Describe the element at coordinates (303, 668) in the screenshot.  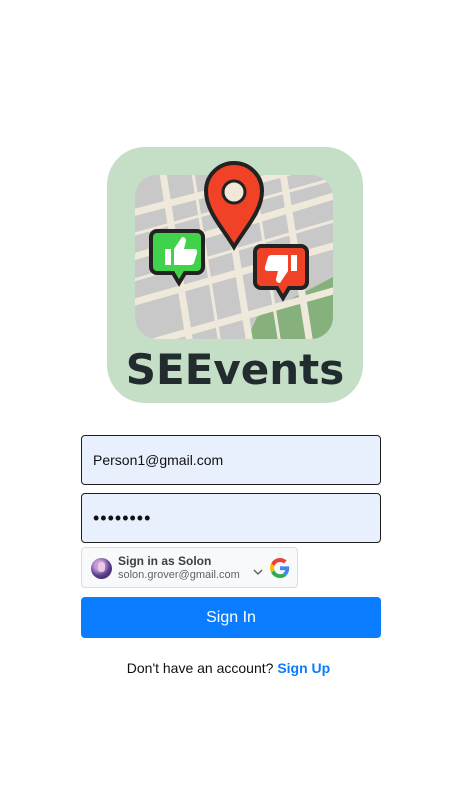
I see `sign-up-link: Sign Up` at that location.